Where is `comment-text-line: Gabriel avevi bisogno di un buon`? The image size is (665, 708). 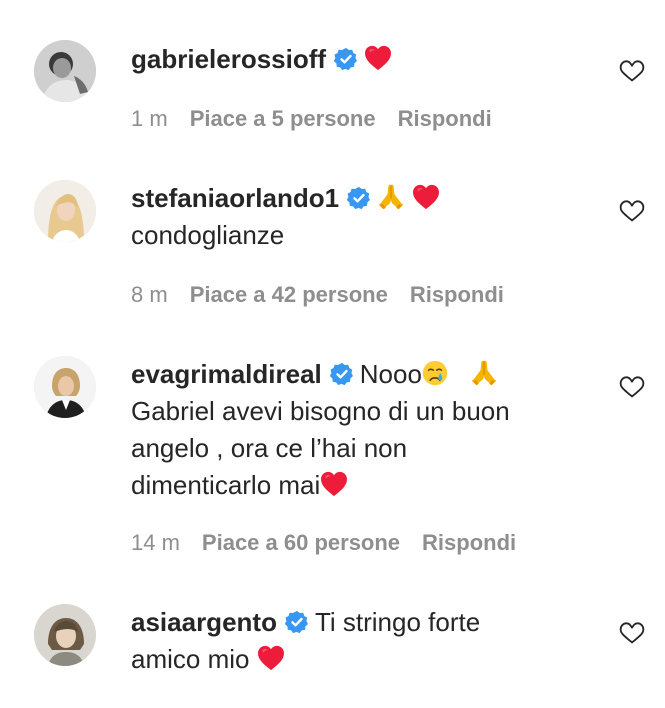
comment-text-line: Gabriel avevi bisogno di un buon is located at coordinates (320, 411).